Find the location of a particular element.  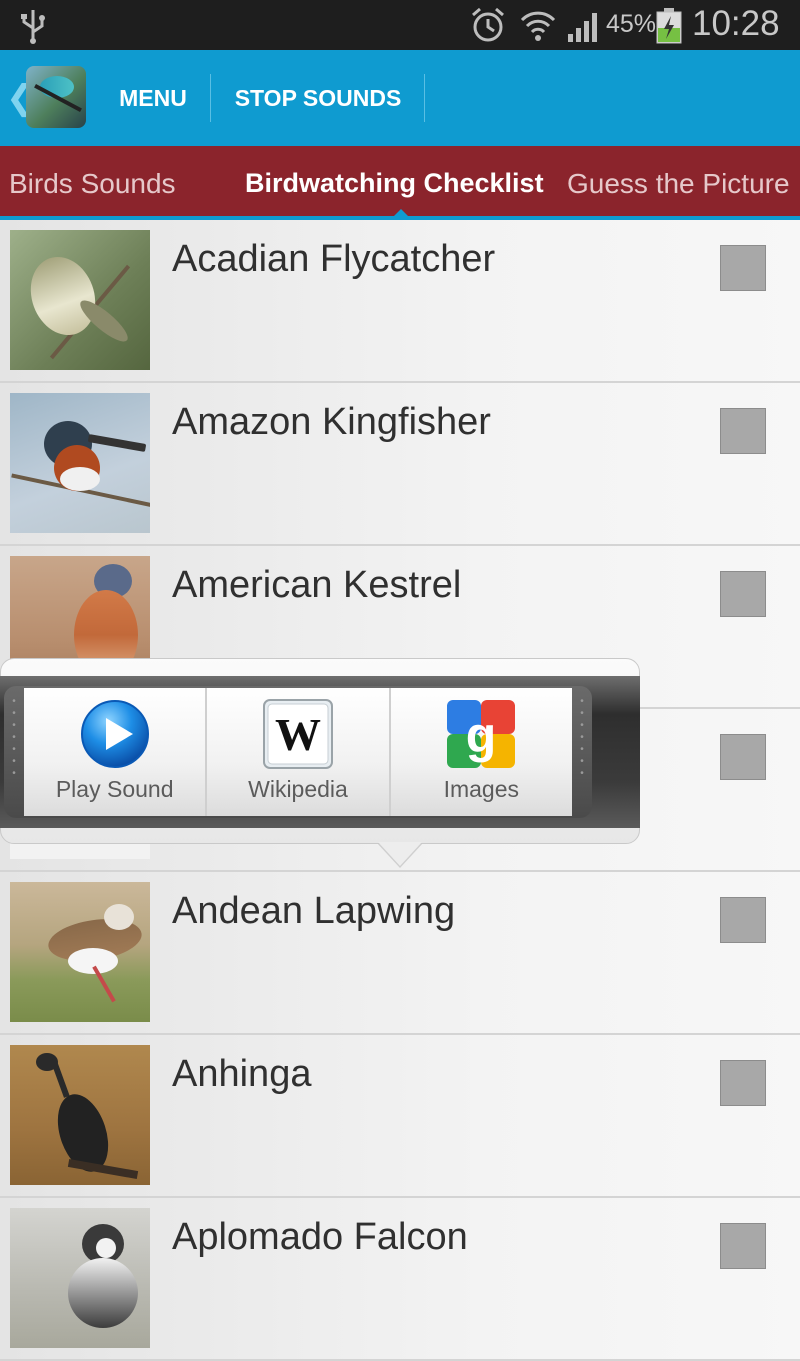

battery-percent: 45% is located at coordinates (631, 24).